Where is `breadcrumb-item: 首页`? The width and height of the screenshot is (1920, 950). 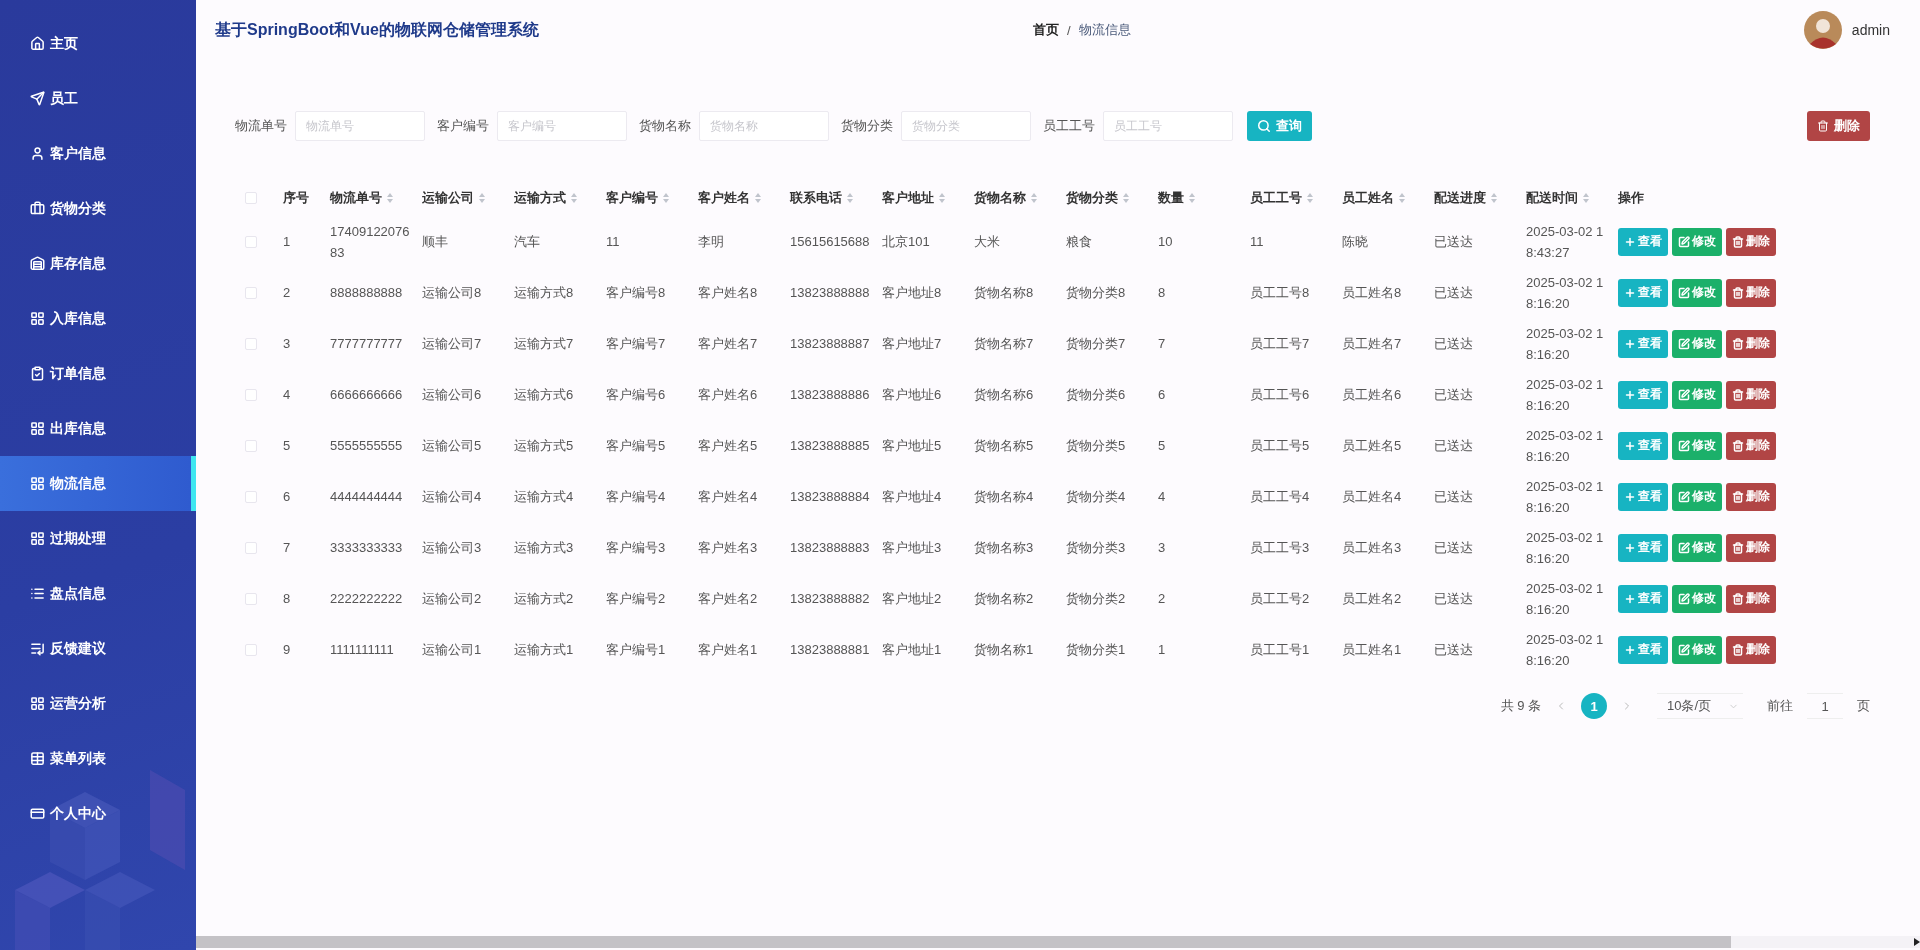
breadcrumb-item: 首页 is located at coordinates (1046, 30).